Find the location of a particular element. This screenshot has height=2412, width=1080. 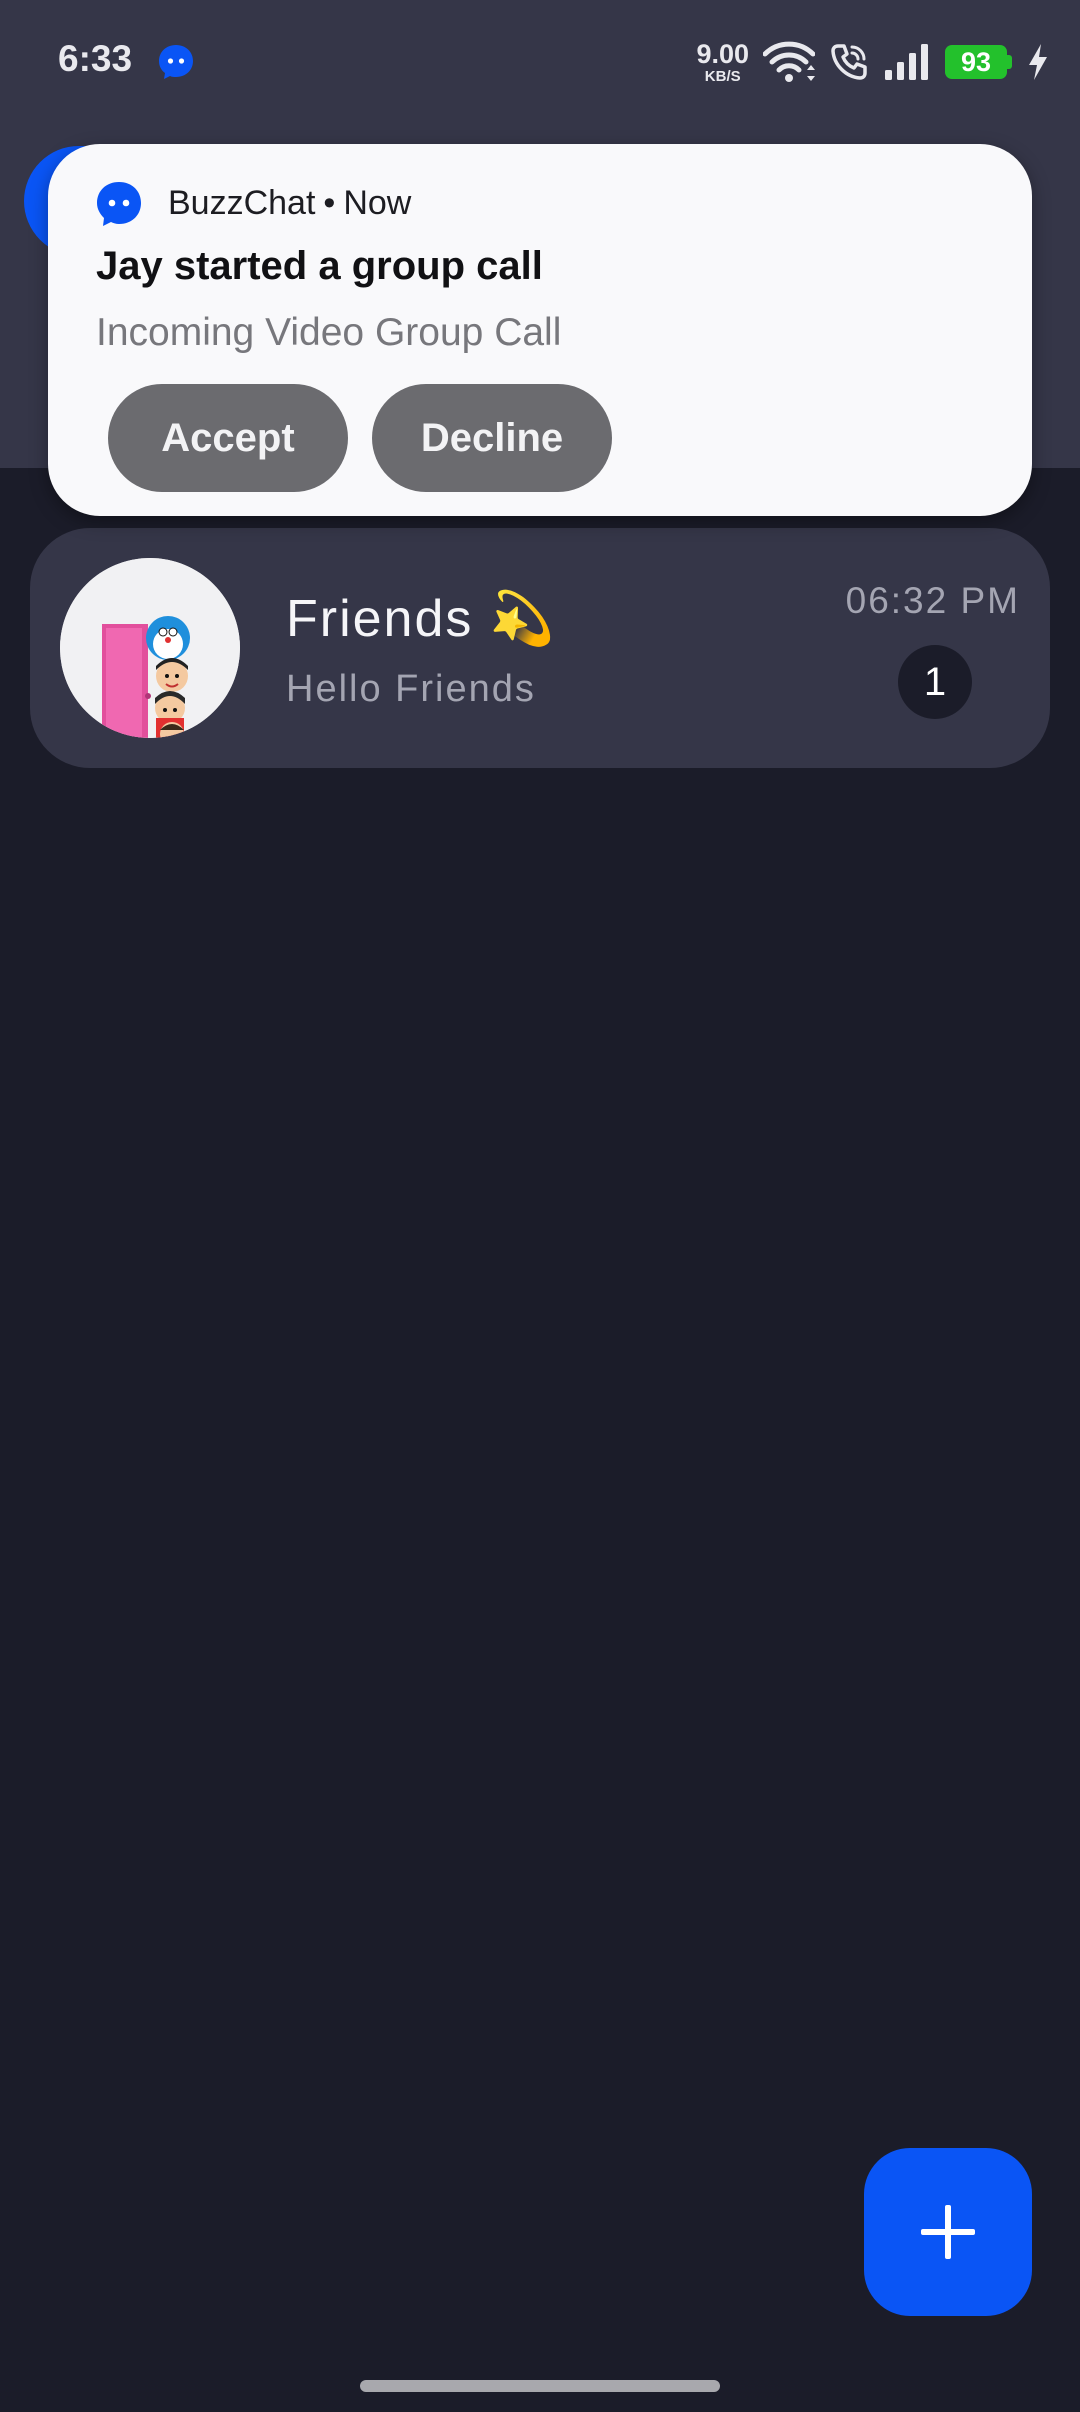

battery-level: 93 is located at coordinates (976, 62).